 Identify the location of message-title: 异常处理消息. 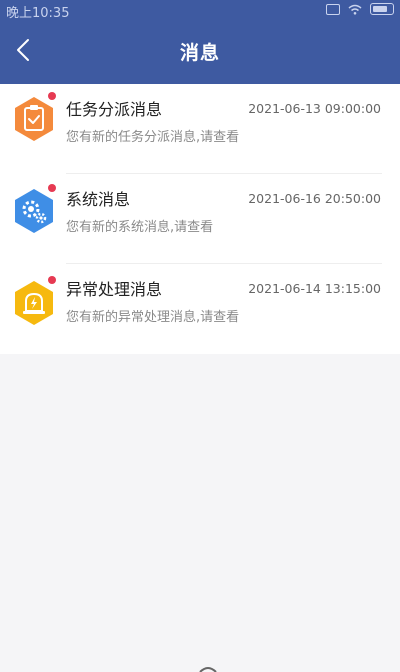
(114, 289).